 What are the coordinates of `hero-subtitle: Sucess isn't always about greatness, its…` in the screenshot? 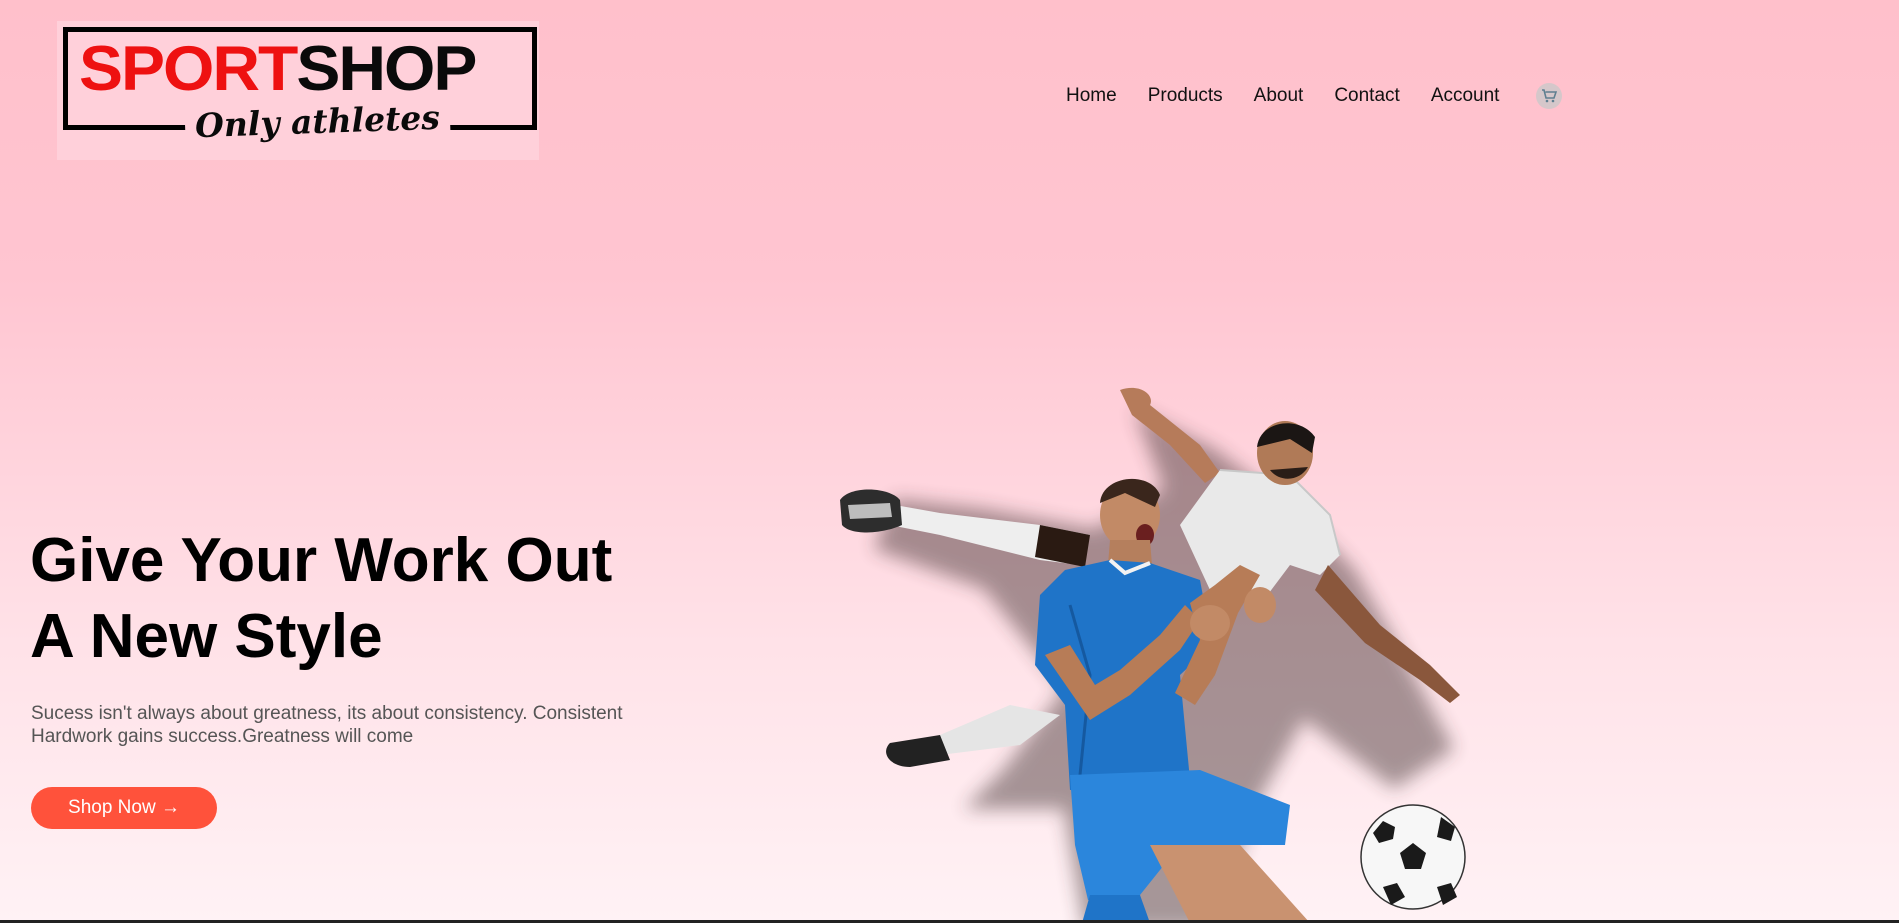 It's located at (327, 725).